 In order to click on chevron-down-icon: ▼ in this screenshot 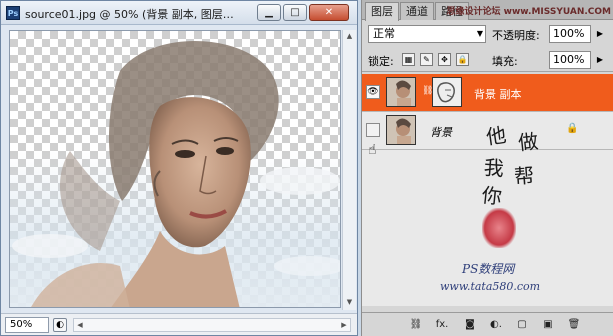, I will do `click(479, 33)`.